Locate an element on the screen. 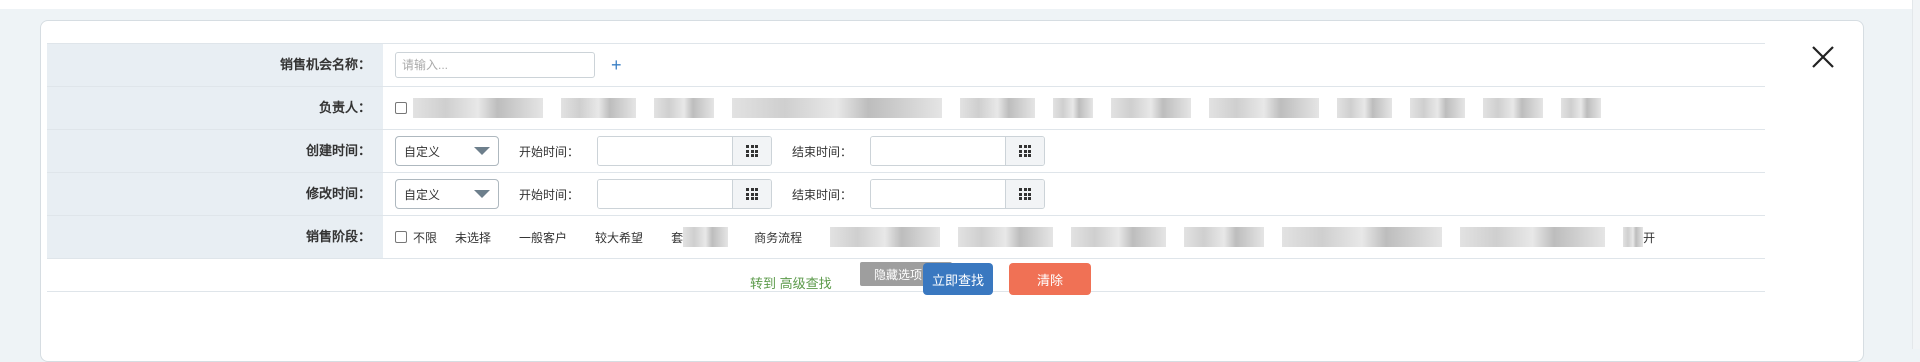  stage-options: 不限 未选择 一般客户 较大希望 套 商务流程 开 is located at coordinates (1025, 237).